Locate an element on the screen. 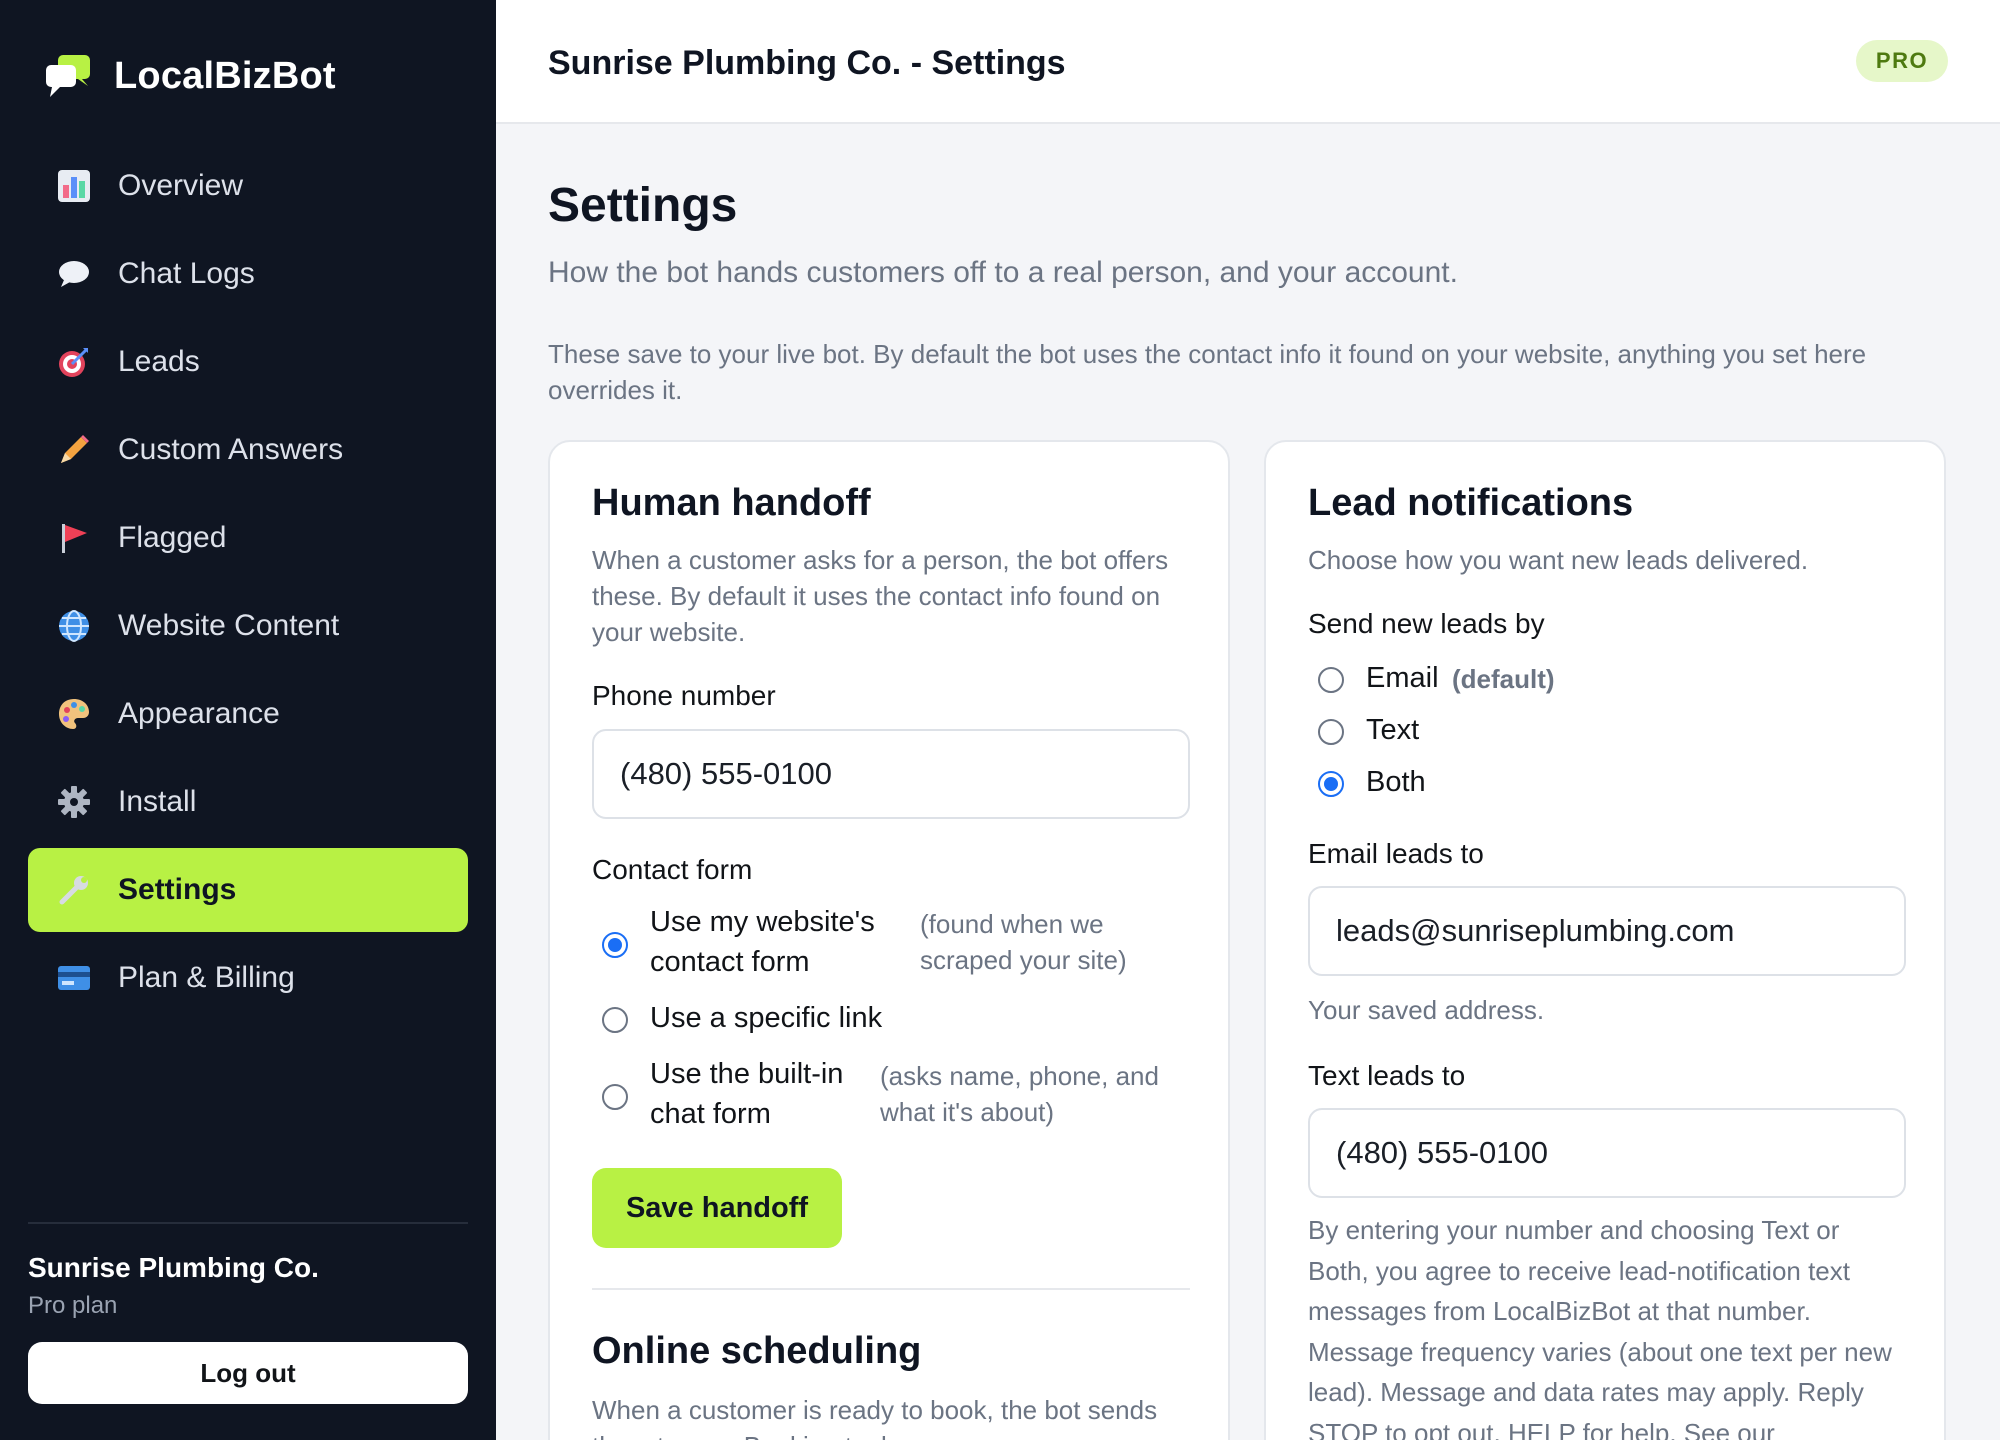 This screenshot has height=1440, width=2000. pencil-icon is located at coordinates (74, 450).